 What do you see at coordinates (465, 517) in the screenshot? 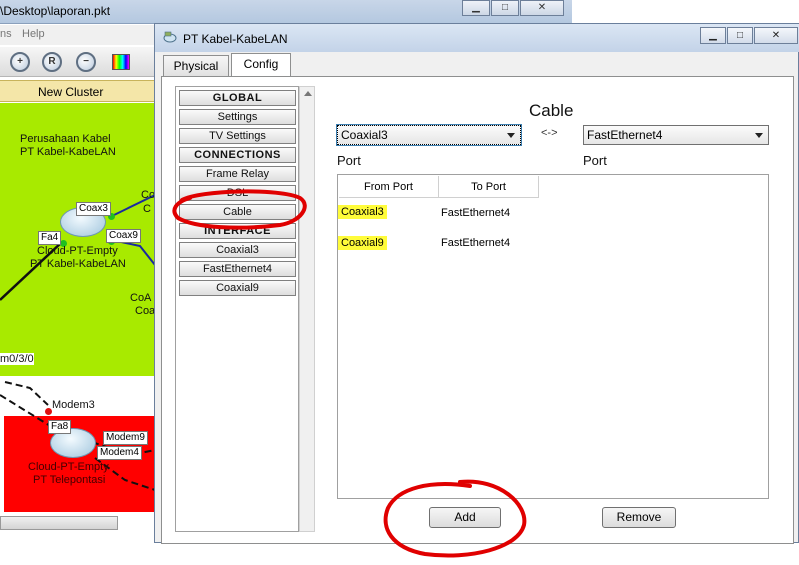
I see `add-button: Add` at bounding box center [465, 517].